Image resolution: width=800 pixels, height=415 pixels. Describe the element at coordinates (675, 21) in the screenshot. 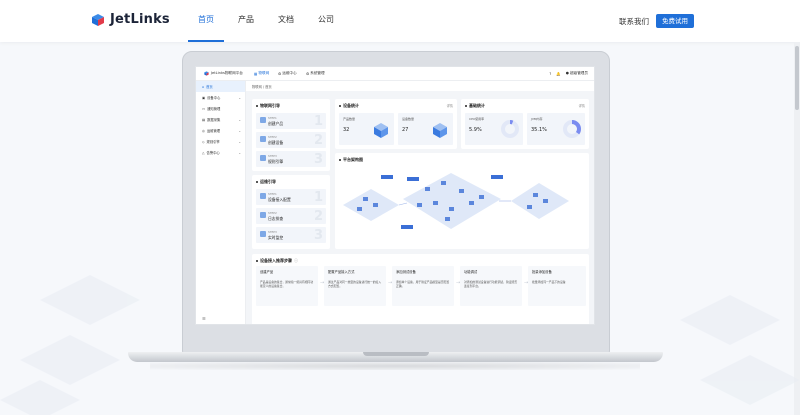

I see `free-trial-button: 免费试用` at that location.